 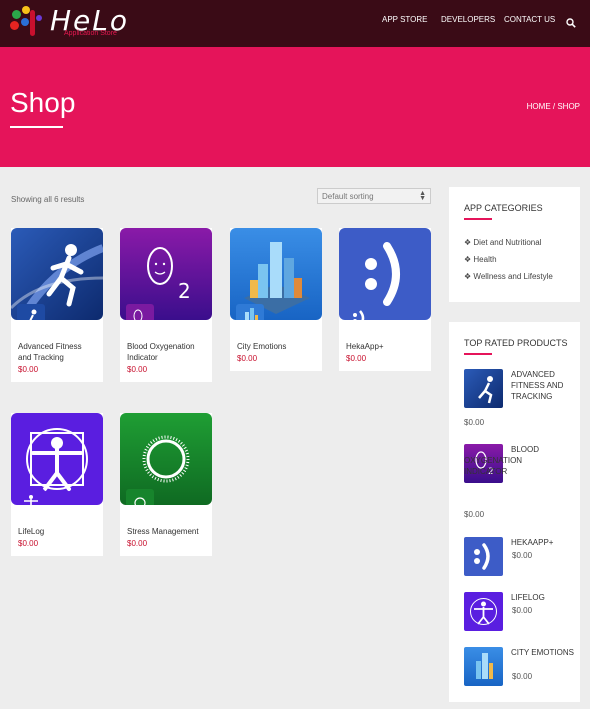 I want to click on runner-icon, so click(x=483, y=388).